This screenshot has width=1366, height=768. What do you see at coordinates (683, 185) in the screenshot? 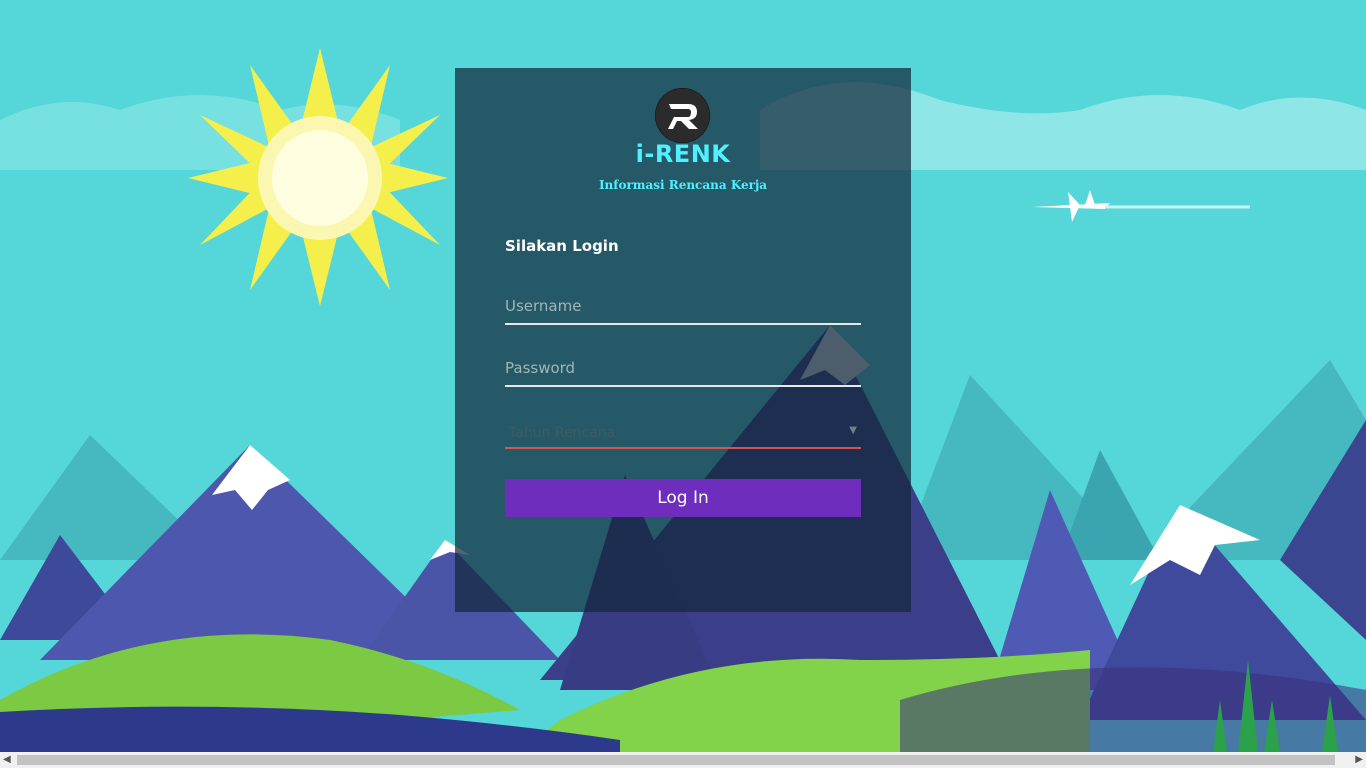
I see `app-subtitle: Informasi Rencana Kerja` at bounding box center [683, 185].